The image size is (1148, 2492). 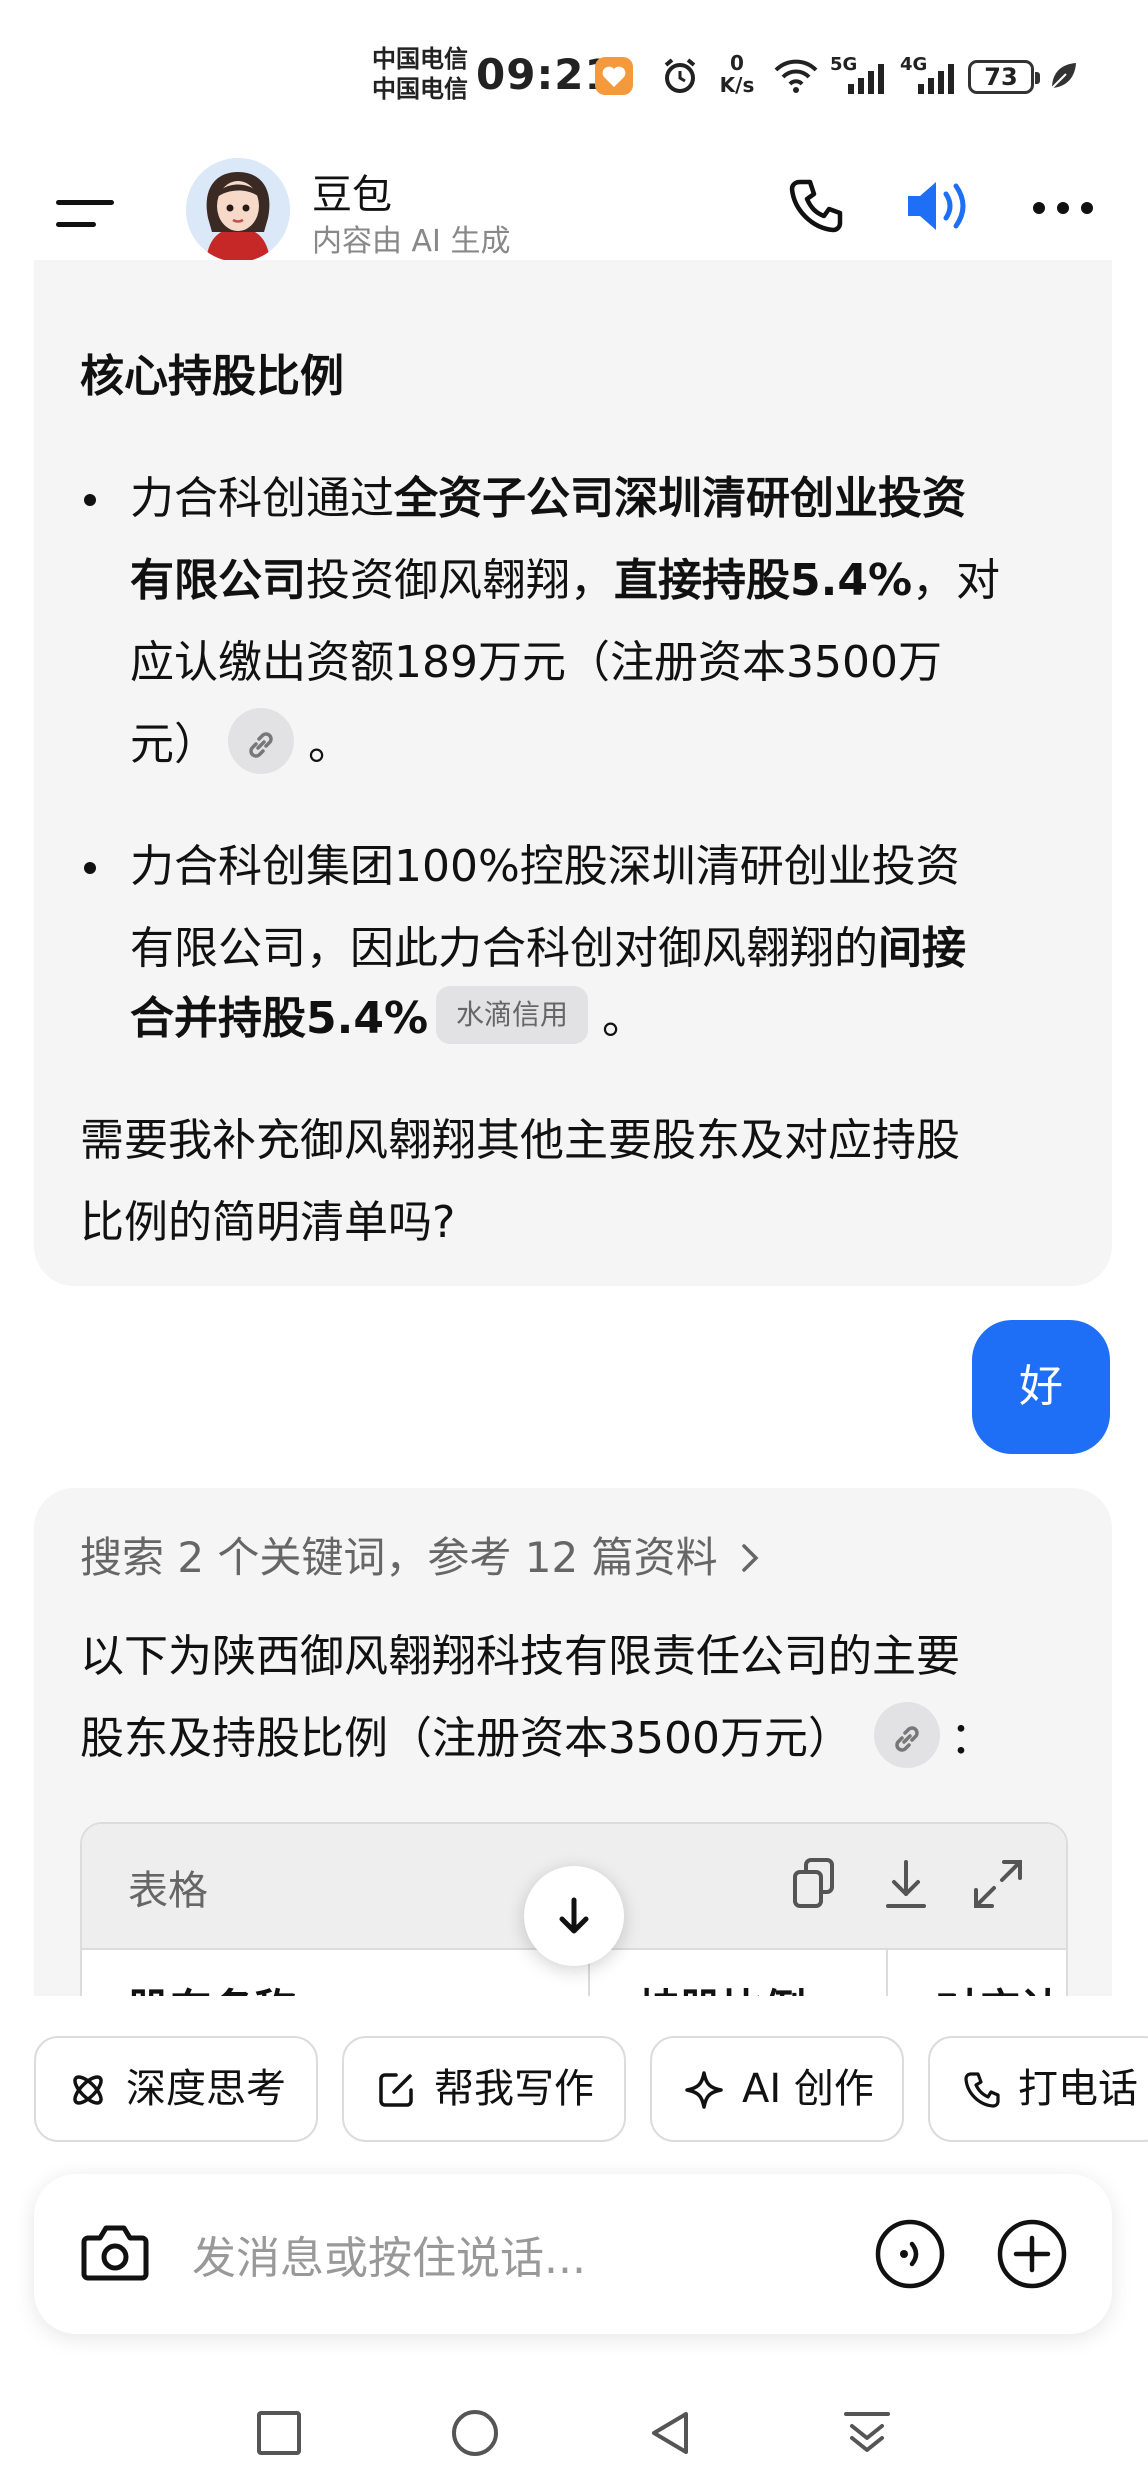 What do you see at coordinates (737, 85) in the screenshot?
I see `net-speed-unit: K/s` at bounding box center [737, 85].